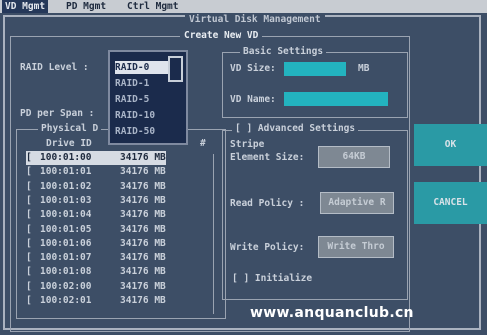 The image size is (487, 335). I want to click on disk-drive-id: 100:01:05, so click(66, 229).